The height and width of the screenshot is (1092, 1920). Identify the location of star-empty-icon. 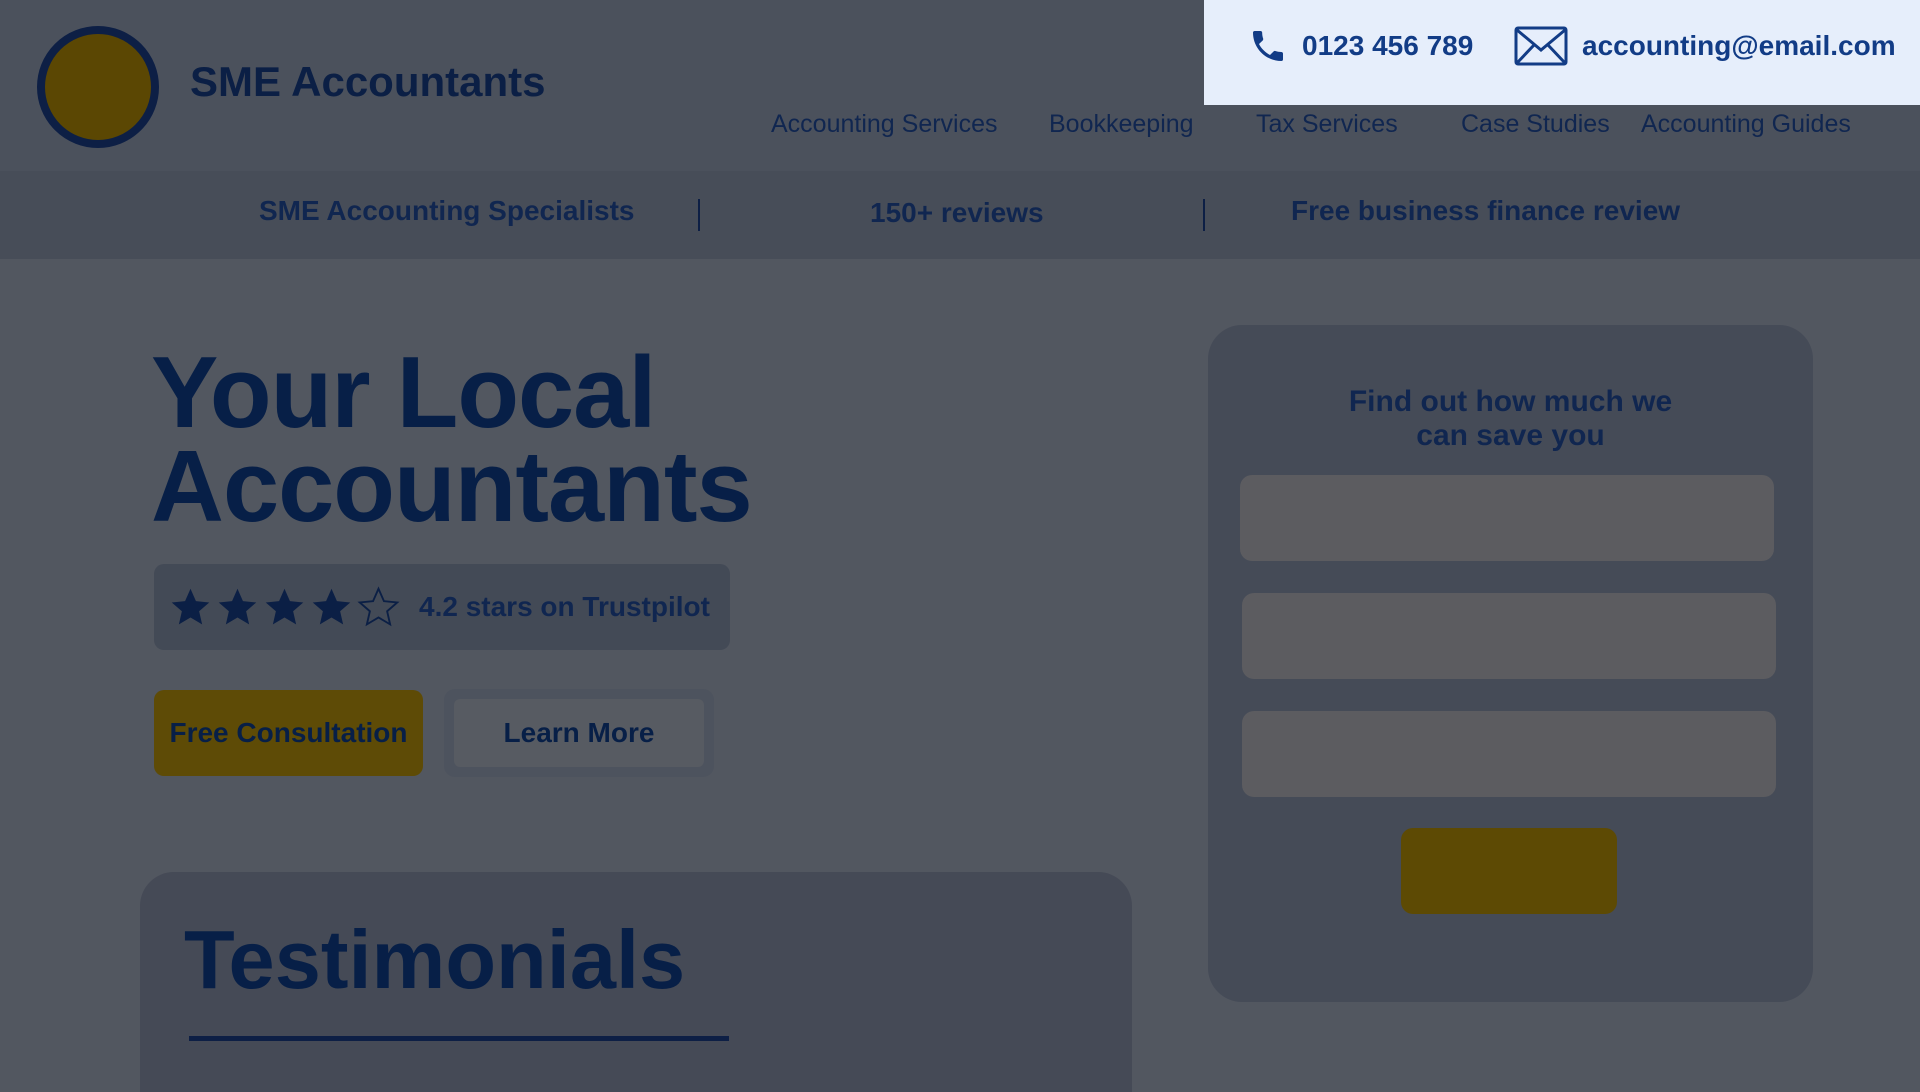
(378, 605).